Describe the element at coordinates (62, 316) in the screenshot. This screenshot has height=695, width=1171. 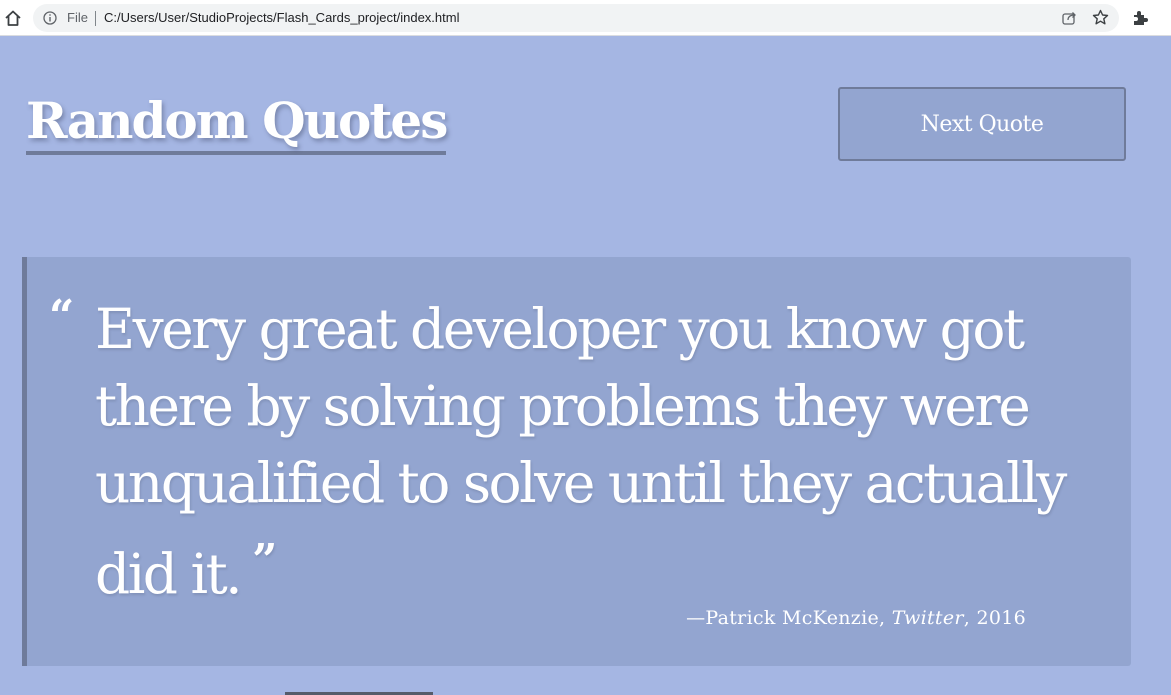
I see `open-quote-mark: “` at that location.